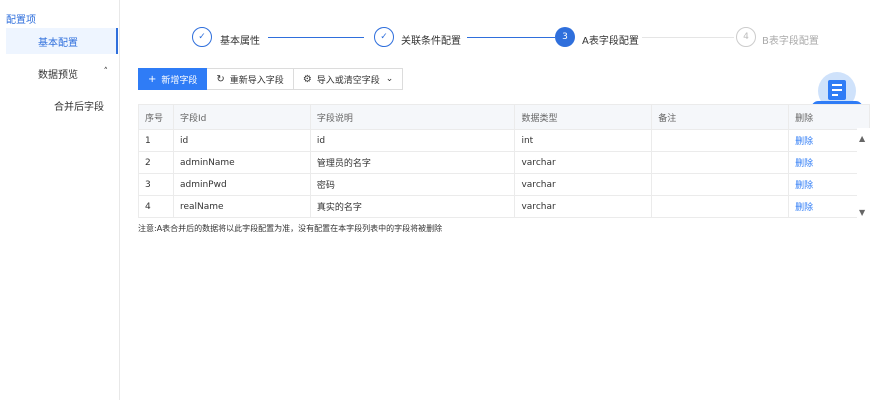 The width and height of the screenshot is (874, 400). I want to click on column-header-data-type: 数据类型, so click(583, 117).